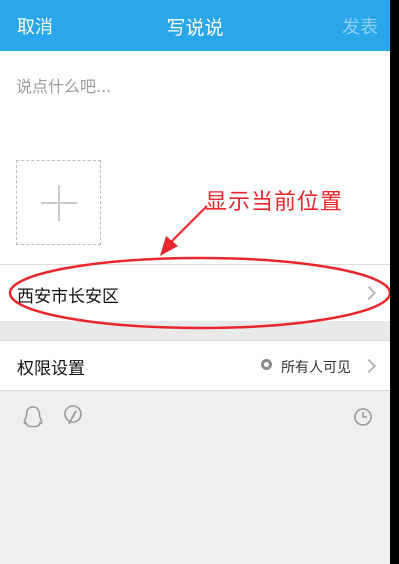  I want to click on right-edge-strip, so click(394, 282).